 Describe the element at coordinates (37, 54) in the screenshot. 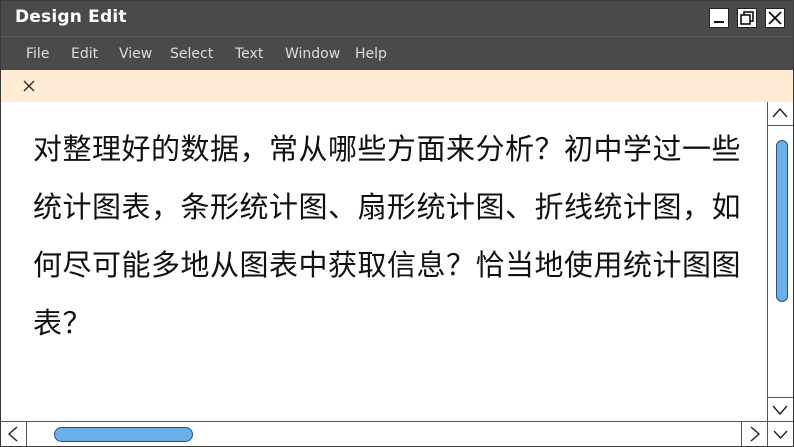

I see `menu-file: File` at that location.